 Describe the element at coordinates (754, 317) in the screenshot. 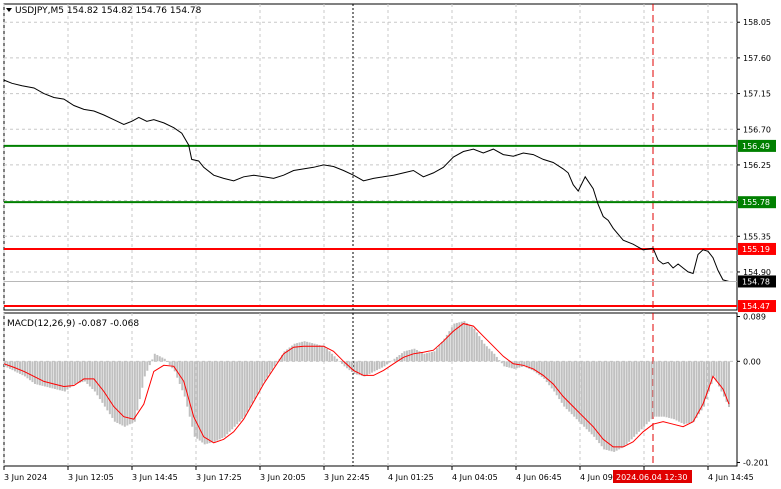

I see `macd-tick-label: 0.089` at that location.